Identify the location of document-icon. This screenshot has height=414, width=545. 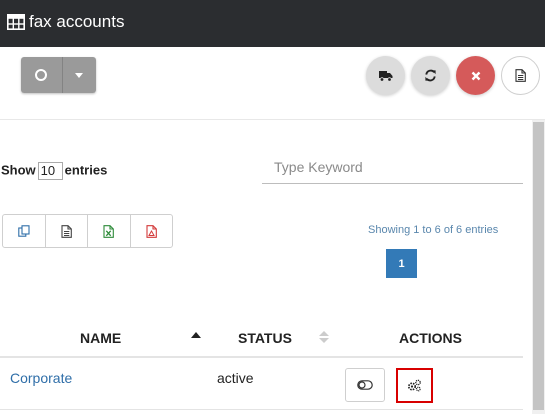
(520, 75).